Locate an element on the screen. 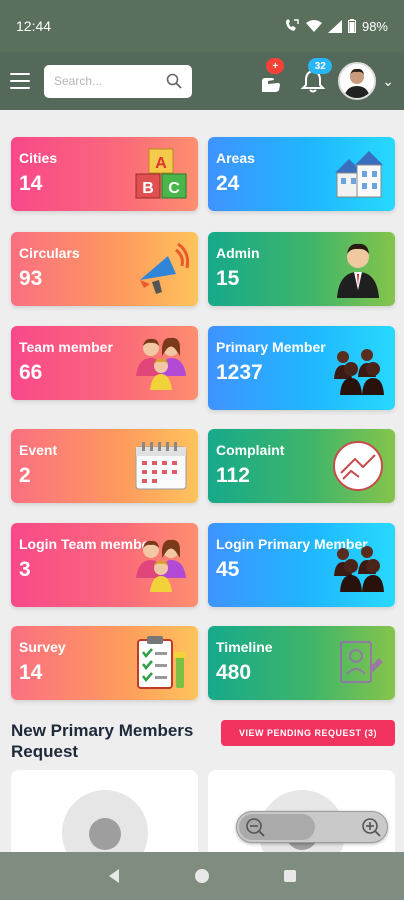 Image resolution: width=404 pixels, height=900 pixels. back-icon is located at coordinates (114, 876).